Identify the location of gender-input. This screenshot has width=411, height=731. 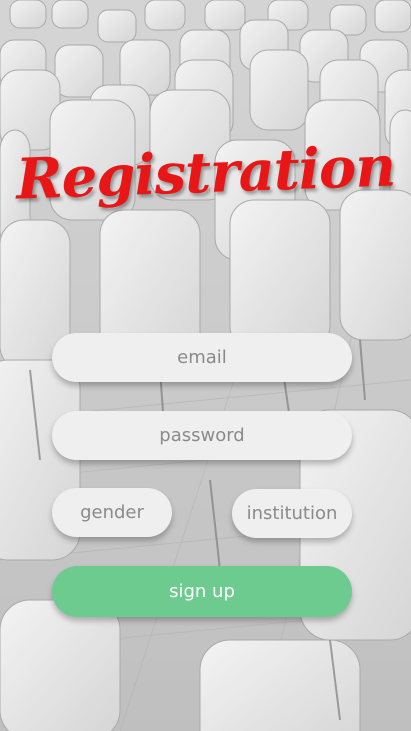
(112, 512).